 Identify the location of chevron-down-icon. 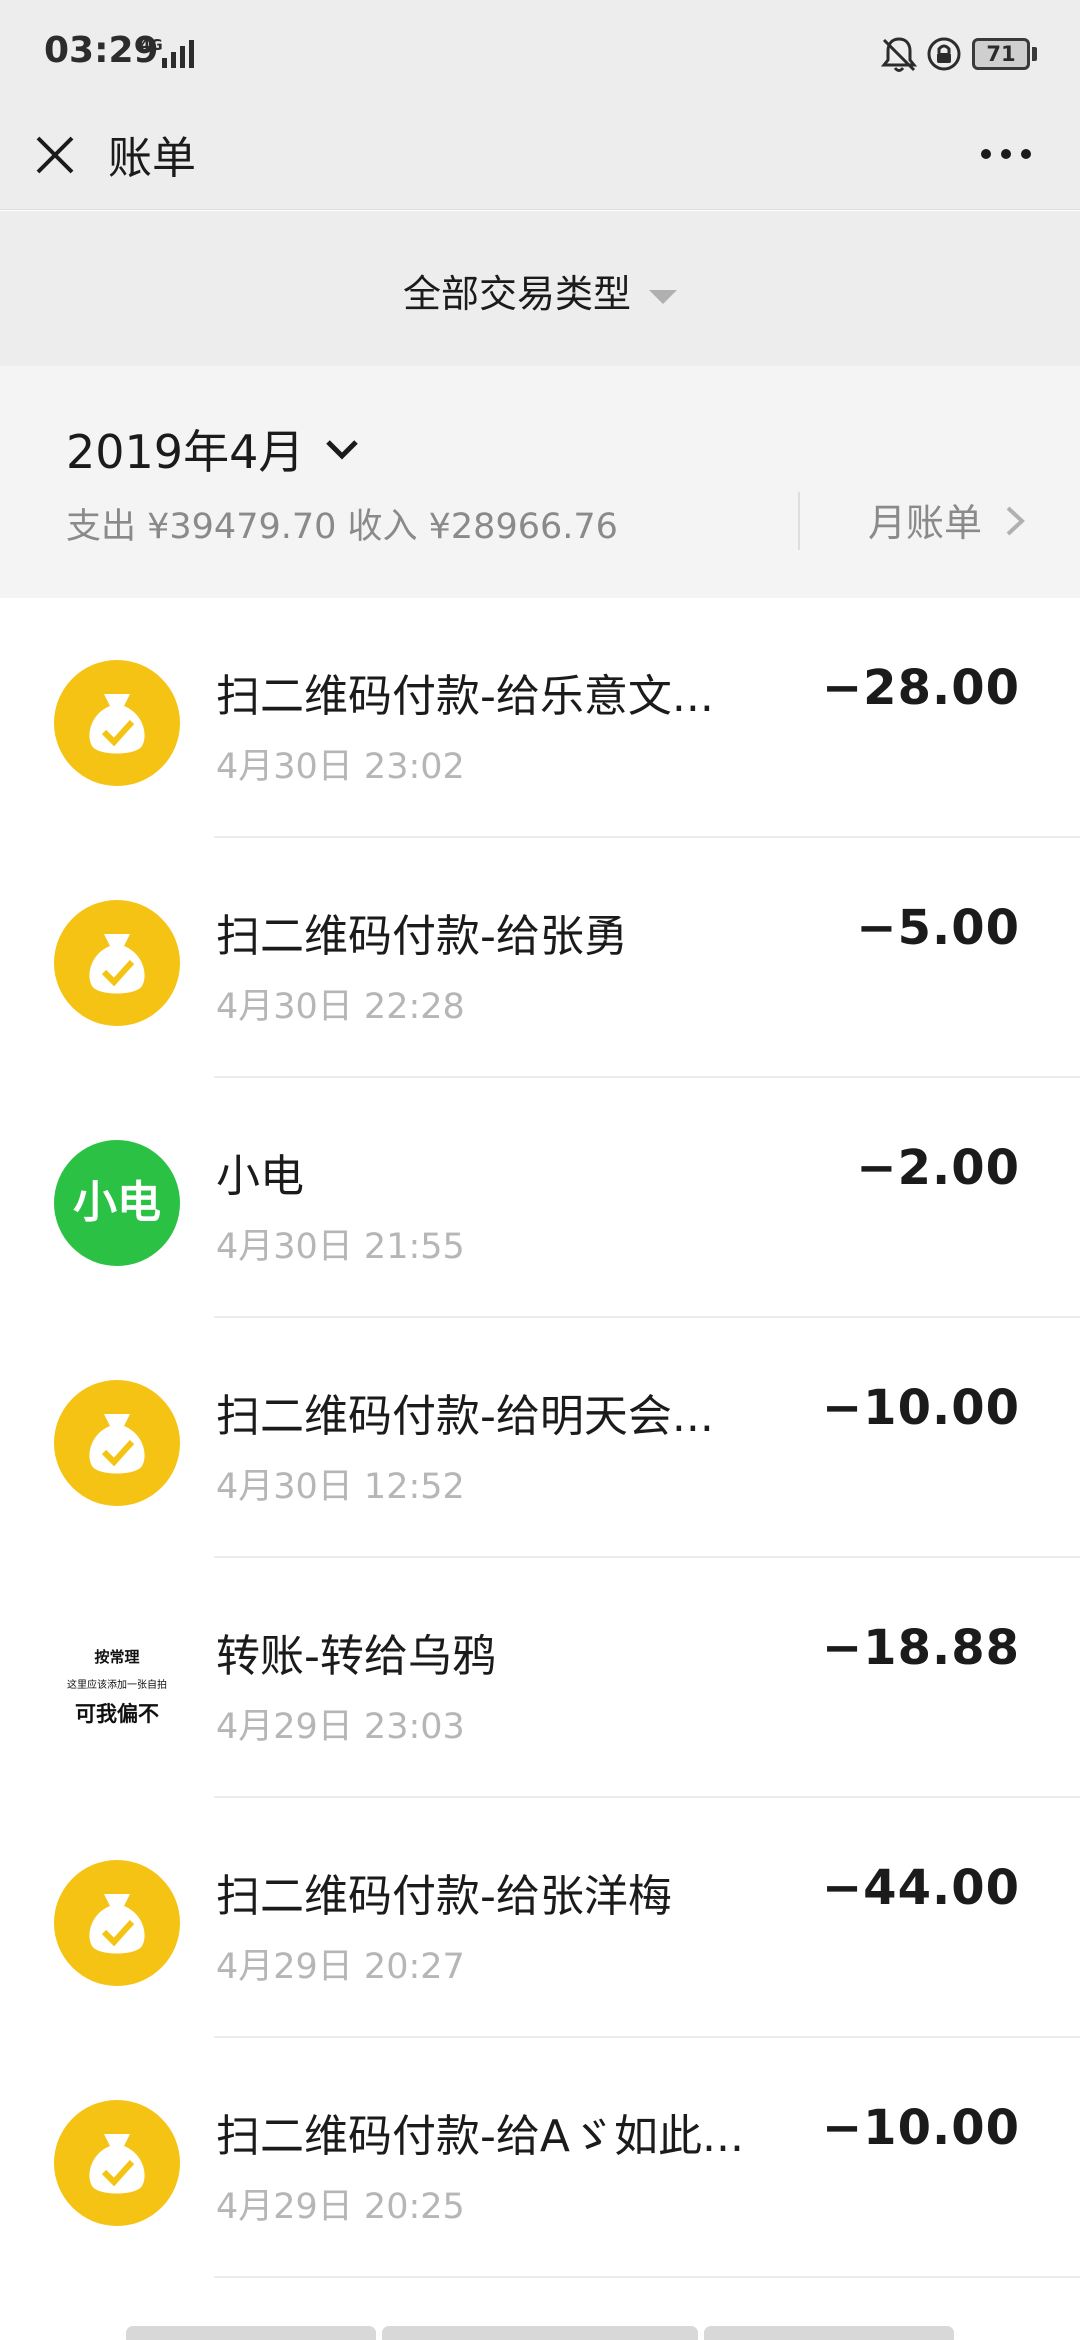
(342, 450).